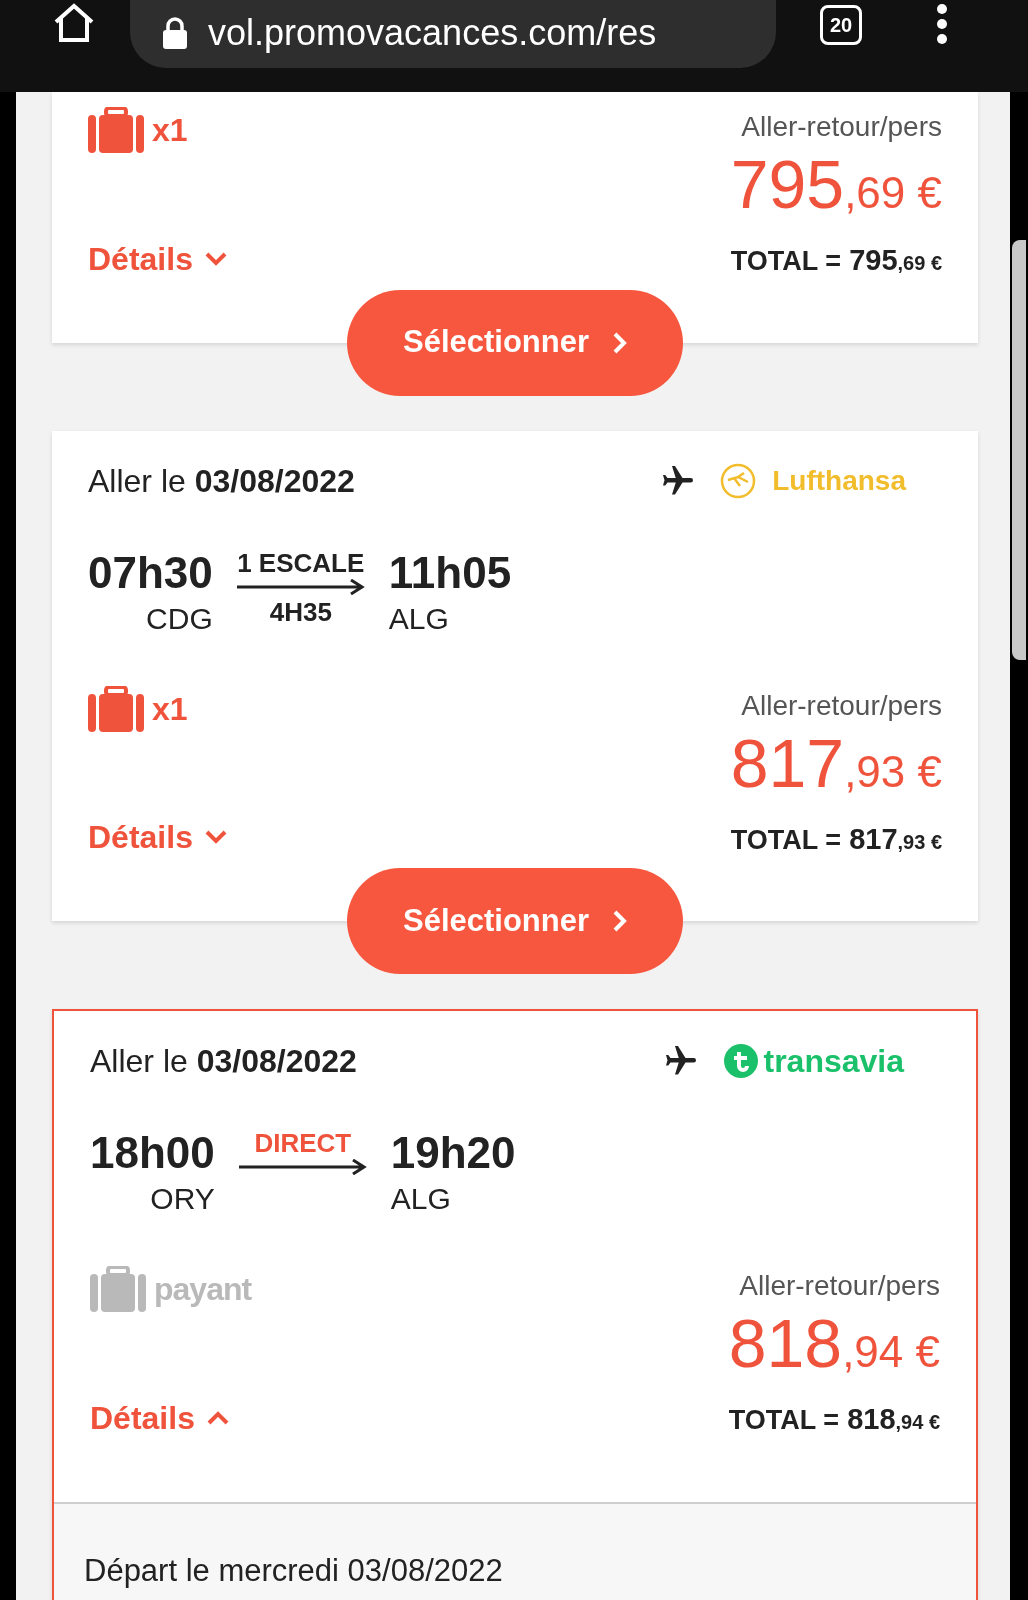  What do you see at coordinates (834, 1345) in the screenshot?
I see `price: 818,94 €` at bounding box center [834, 1345].